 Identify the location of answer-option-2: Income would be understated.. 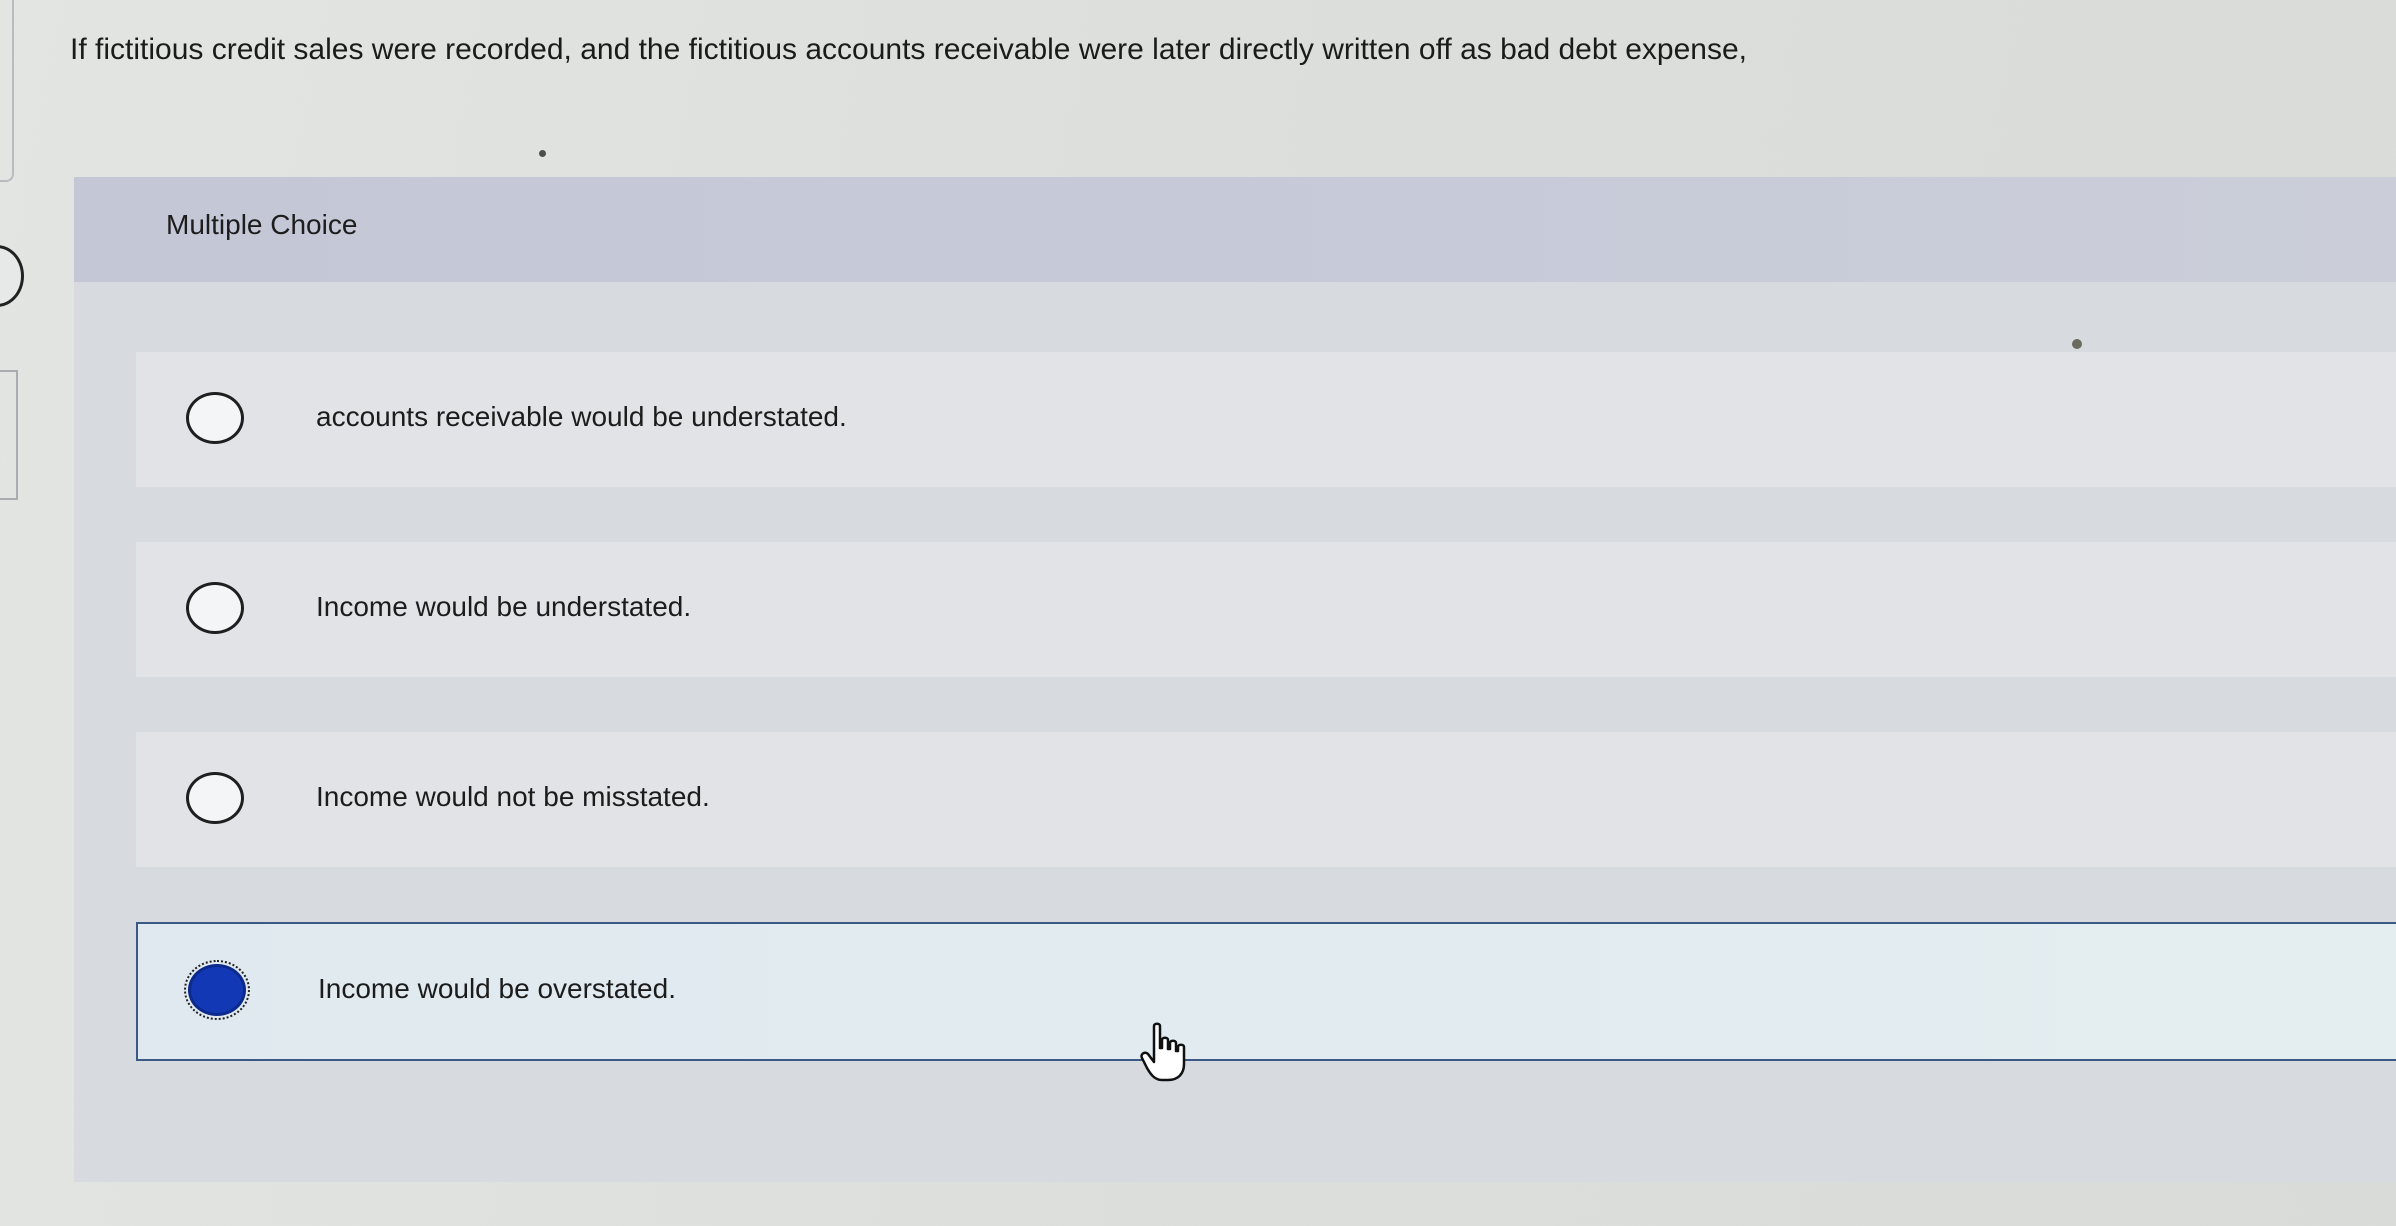
(1266, 609).